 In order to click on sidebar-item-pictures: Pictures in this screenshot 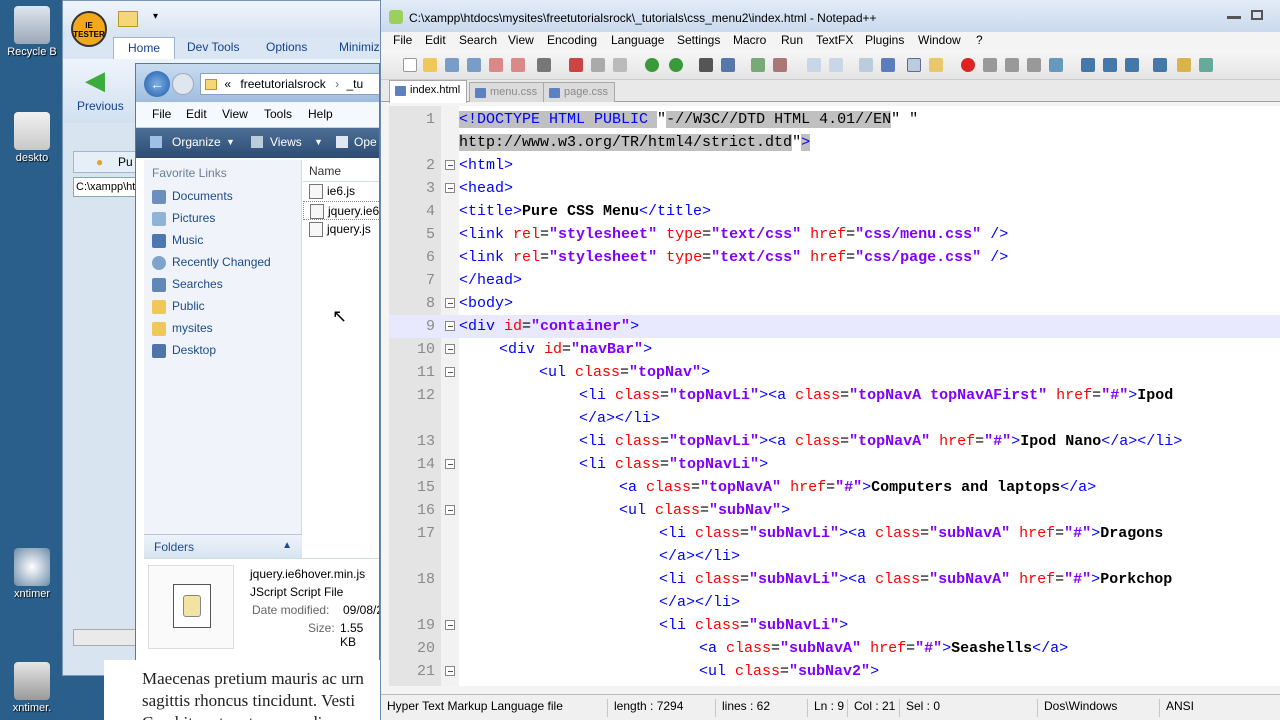, I will do `click(222, 219)`.